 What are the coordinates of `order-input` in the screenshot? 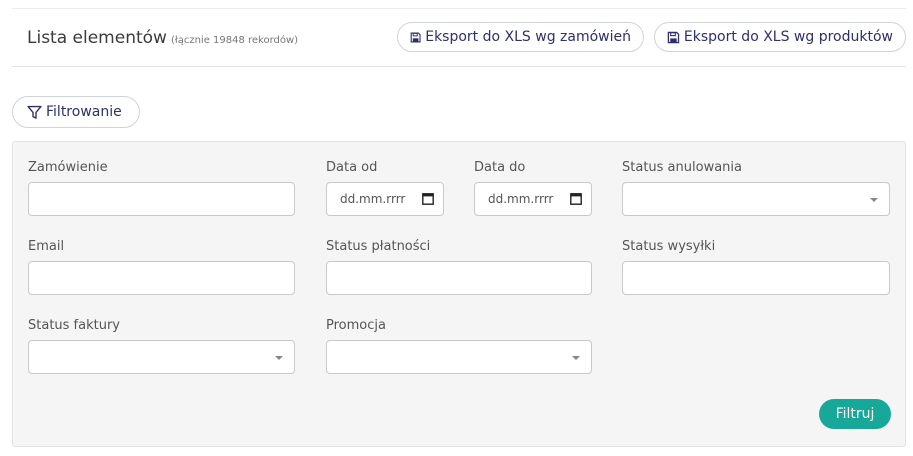 It's located at (161, 199).